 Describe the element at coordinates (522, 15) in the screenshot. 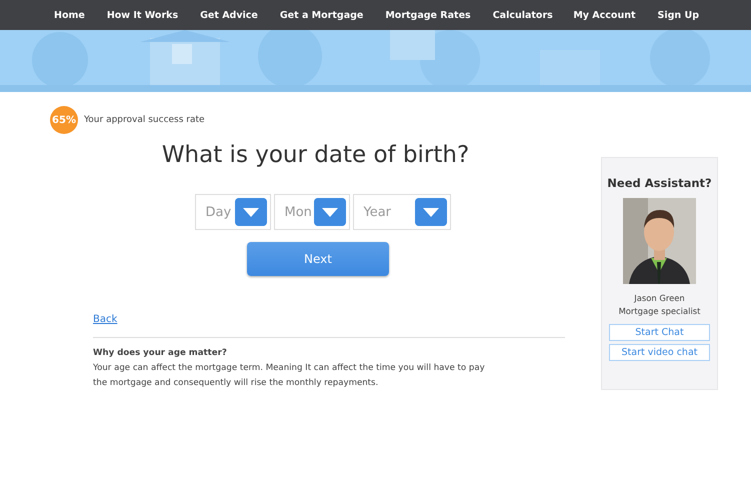

I see `nav-link: Calculators` at that location.